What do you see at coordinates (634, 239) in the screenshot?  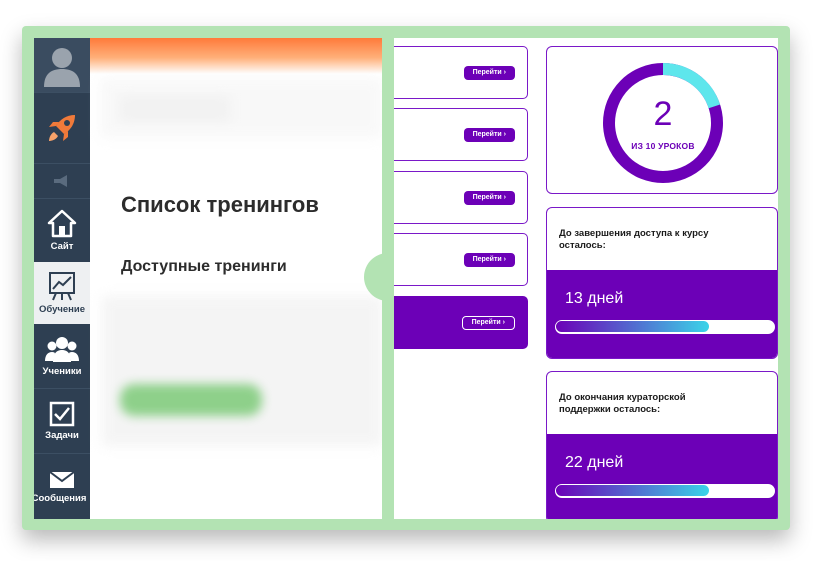 I see `access-label: До завершения доступа к курсу осталось:` at bounding box center [634, 239].